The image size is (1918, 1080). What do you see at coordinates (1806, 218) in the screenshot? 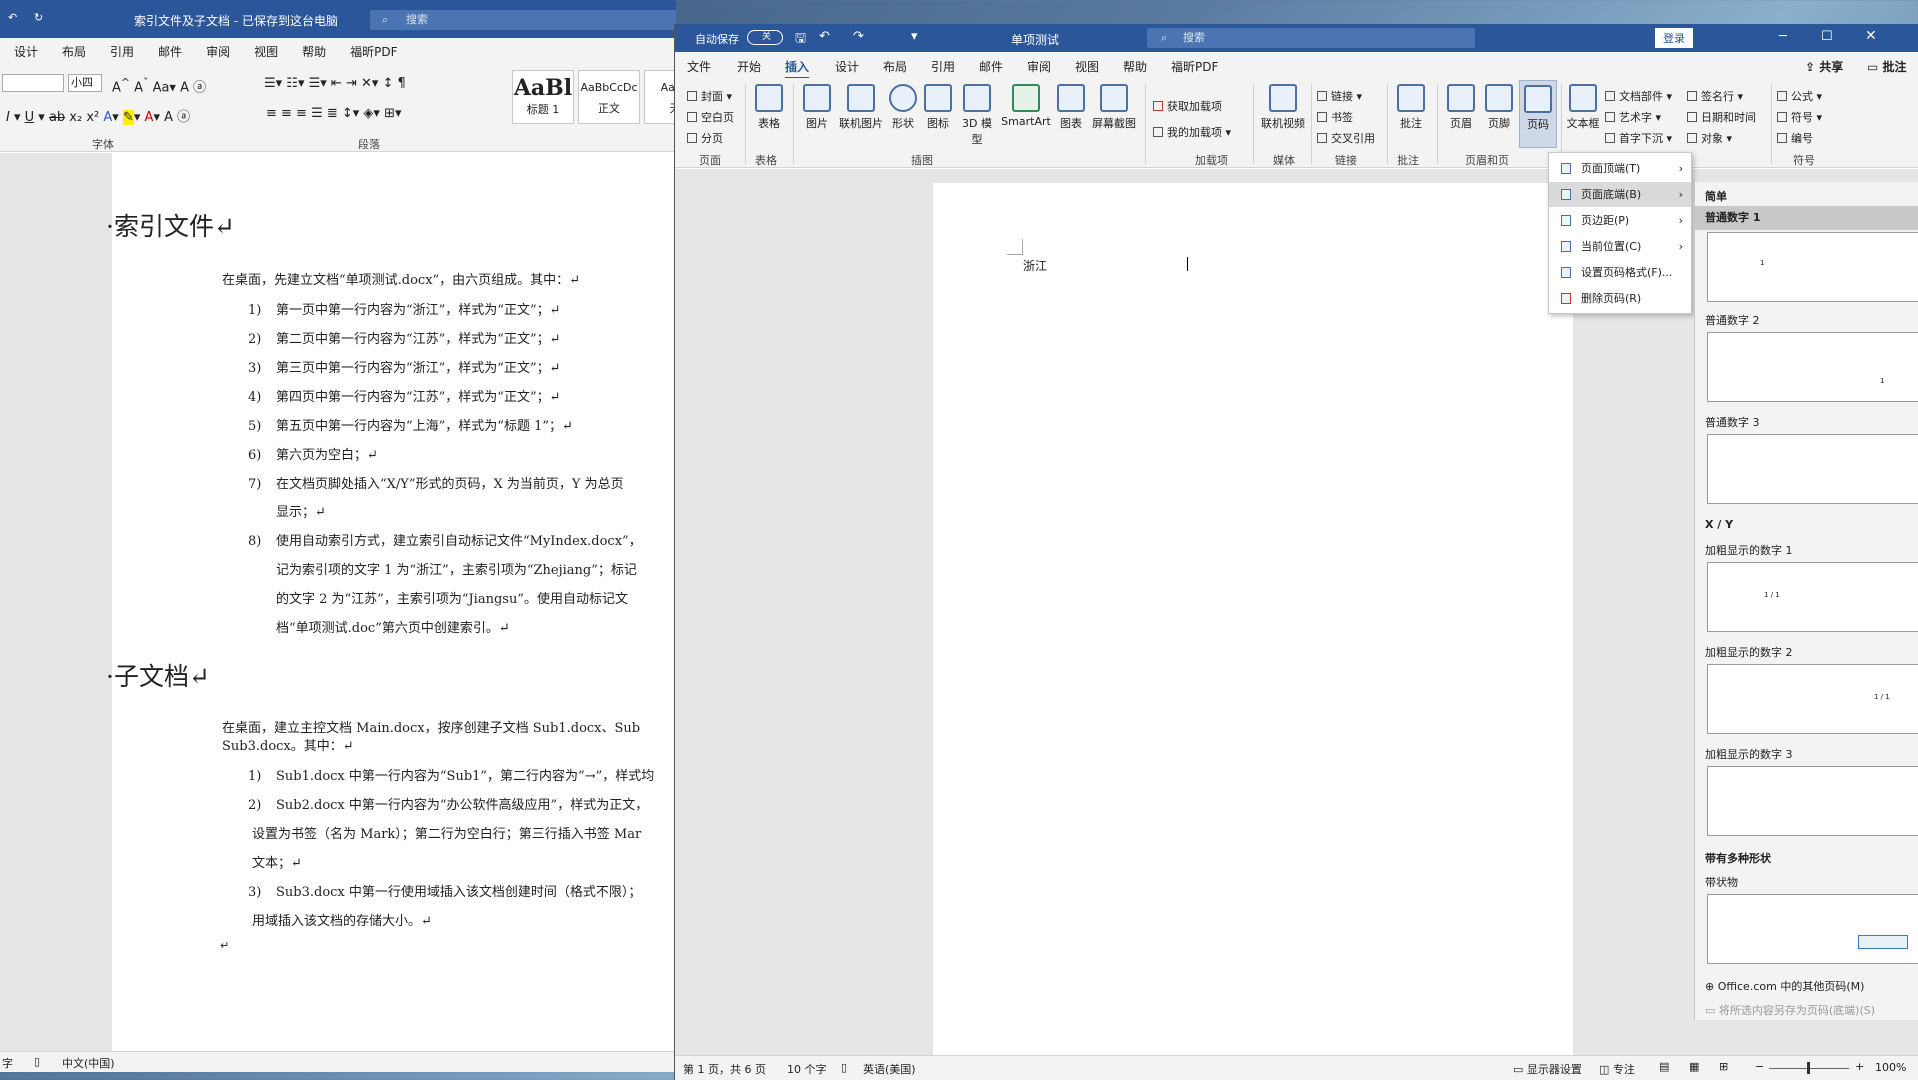
I see `gallery-item-label: 普通数字 1` at bounding box center [1806, 218].